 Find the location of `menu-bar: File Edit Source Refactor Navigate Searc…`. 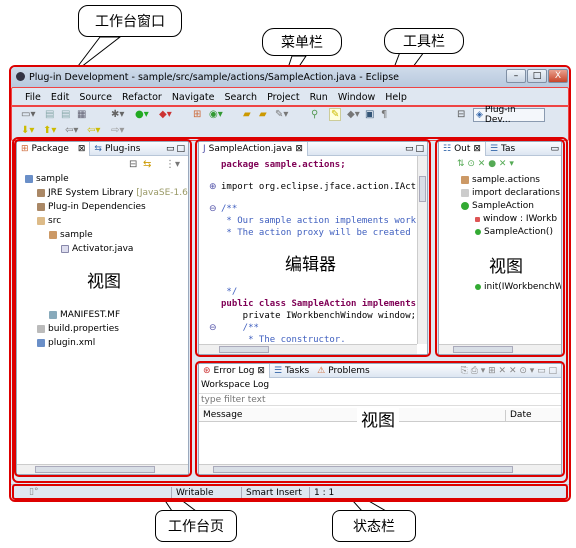

menu-bar: File Edit Source Refactor Navigate Searc… is located at coordinates (290, 97).